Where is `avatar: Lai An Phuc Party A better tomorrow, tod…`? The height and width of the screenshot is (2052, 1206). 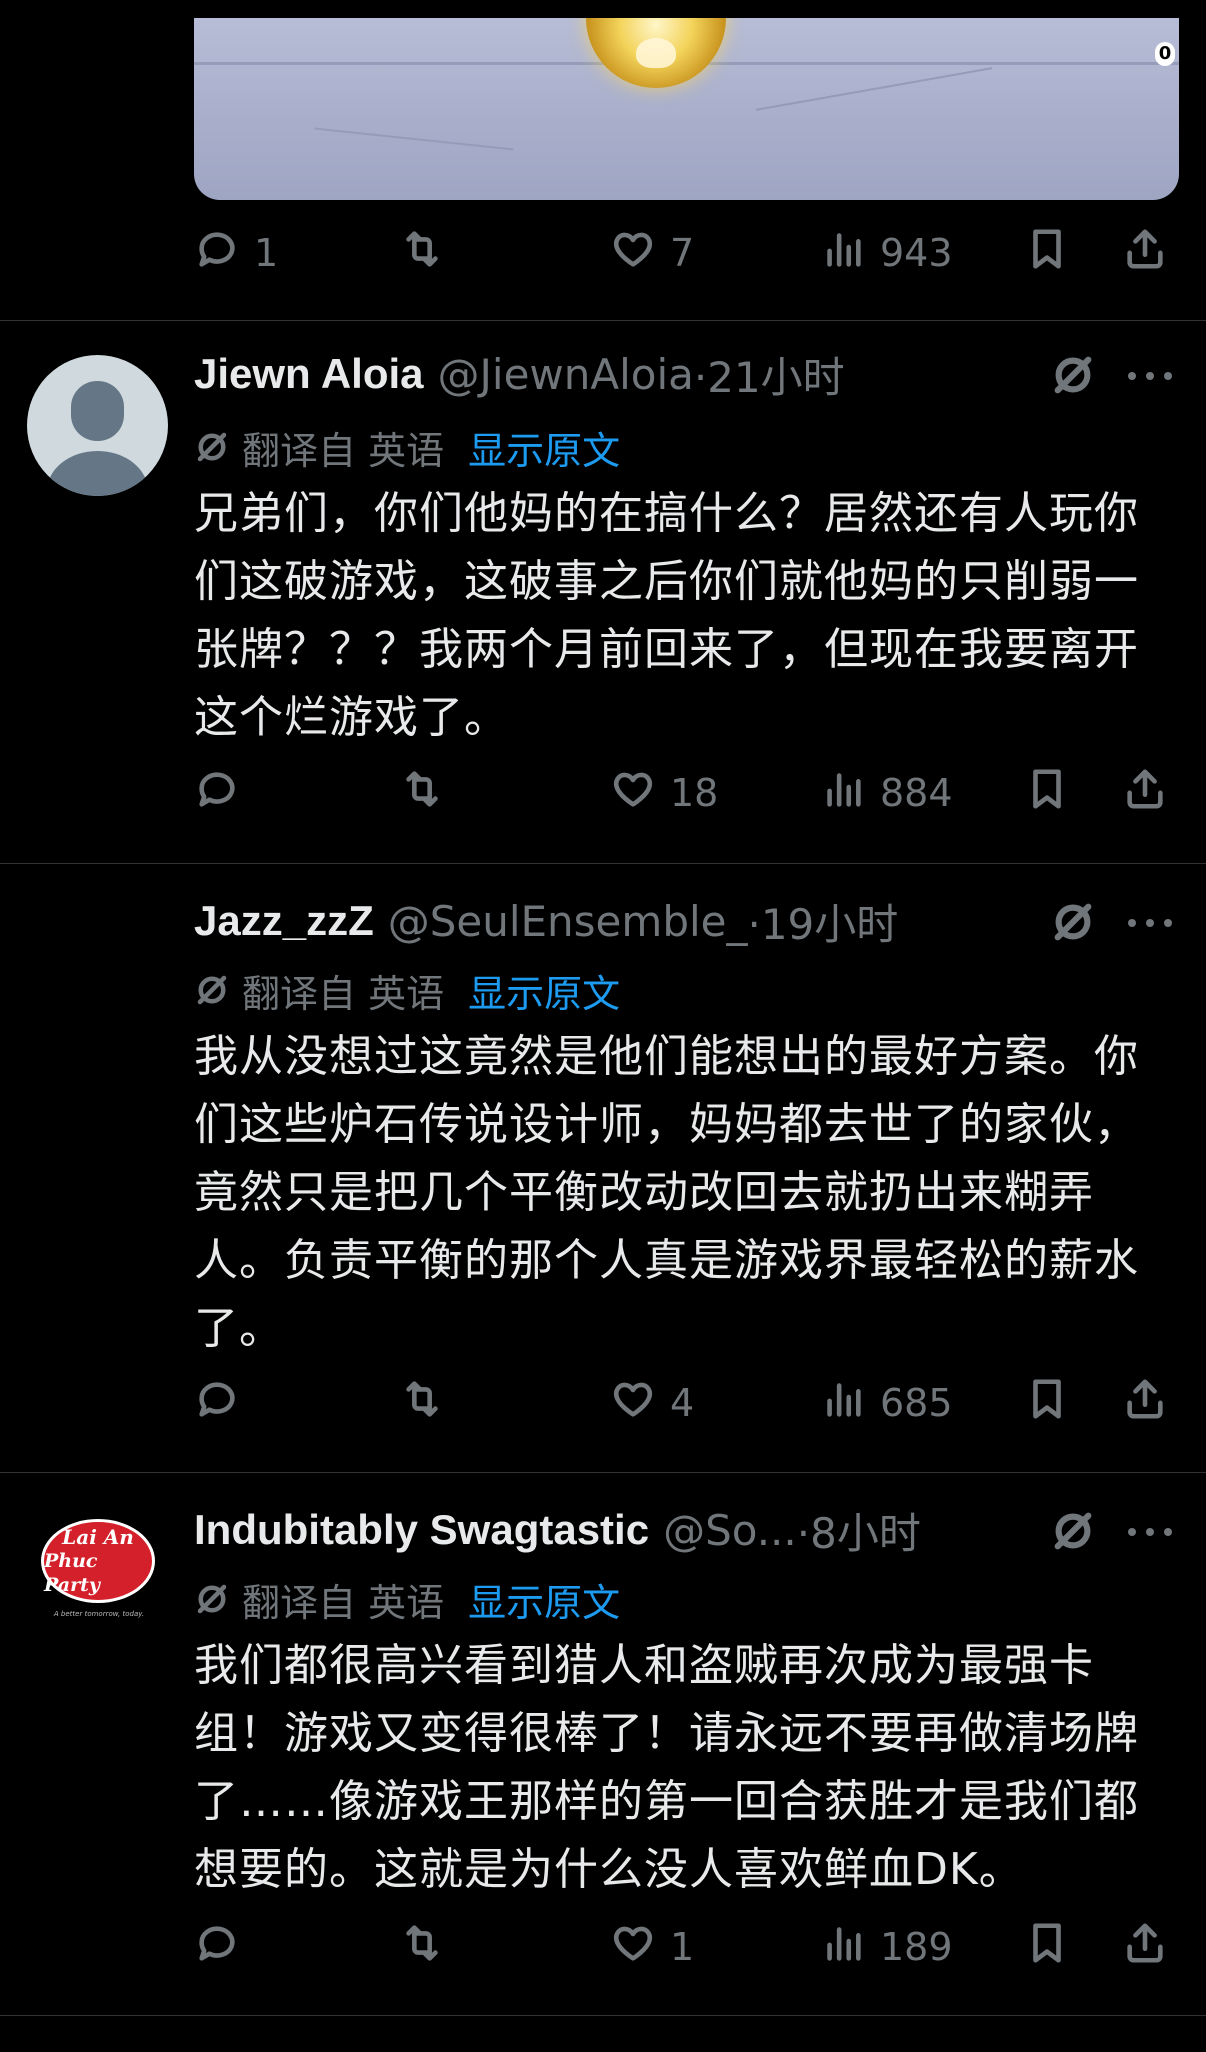 avatar: Lai An Phuc Party A better tomorrow, tod… is located at coordinates (97, 1577).